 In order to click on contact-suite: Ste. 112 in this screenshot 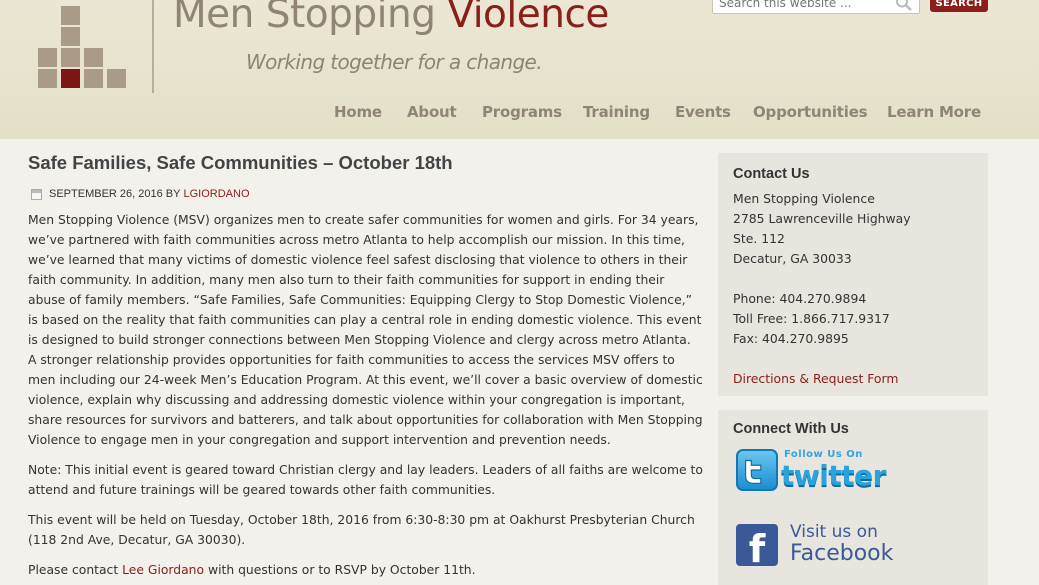, I will do `click(759, 238)`.